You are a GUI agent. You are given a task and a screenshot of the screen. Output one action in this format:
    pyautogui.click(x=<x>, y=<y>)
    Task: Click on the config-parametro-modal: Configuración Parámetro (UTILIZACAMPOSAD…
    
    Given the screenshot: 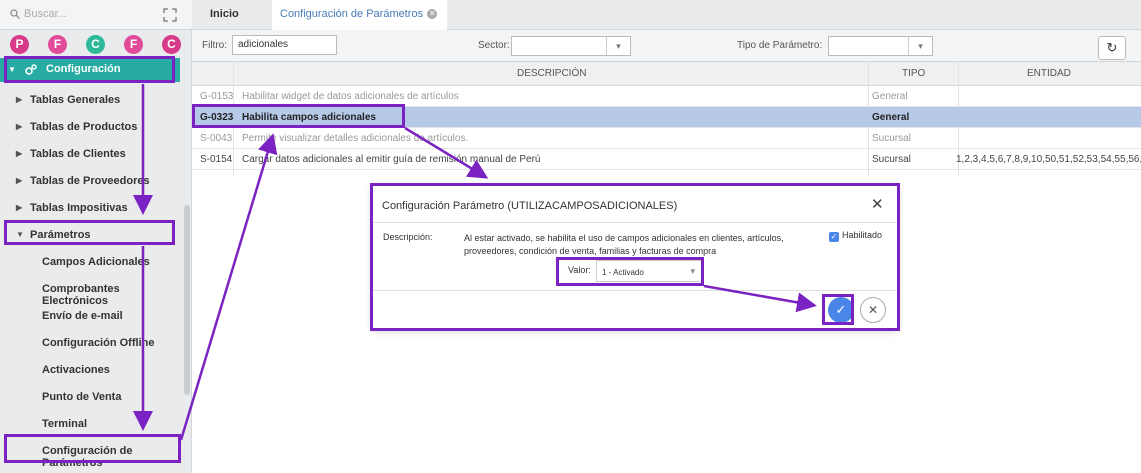 What is the action you would take?
    pyautogui.click(x=635, y=257)
    